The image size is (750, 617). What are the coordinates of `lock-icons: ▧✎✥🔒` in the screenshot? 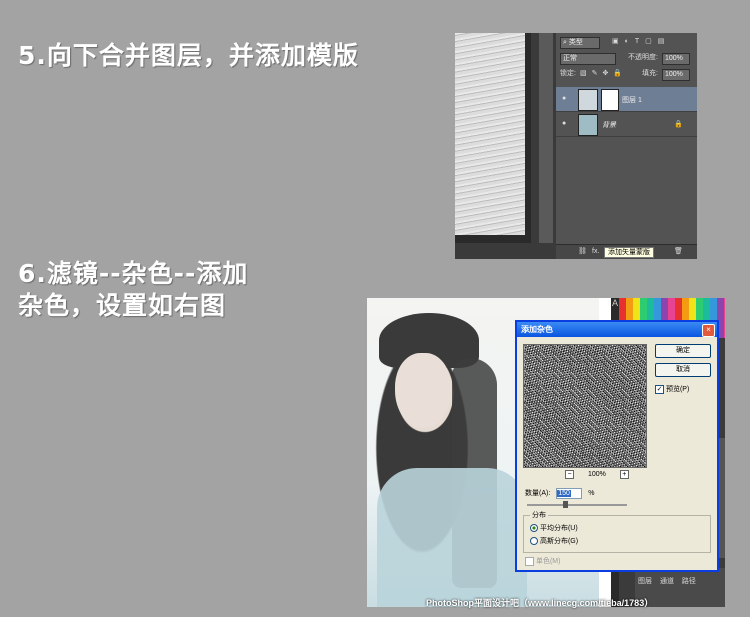 It's located at (603, 74).